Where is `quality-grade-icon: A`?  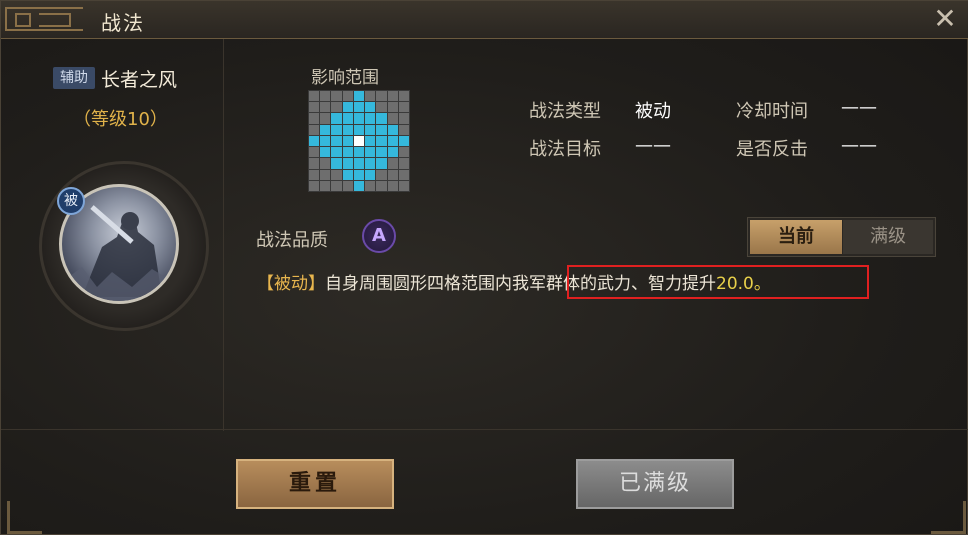
quality-grade-icon: A is located at coordinates (379, 236).